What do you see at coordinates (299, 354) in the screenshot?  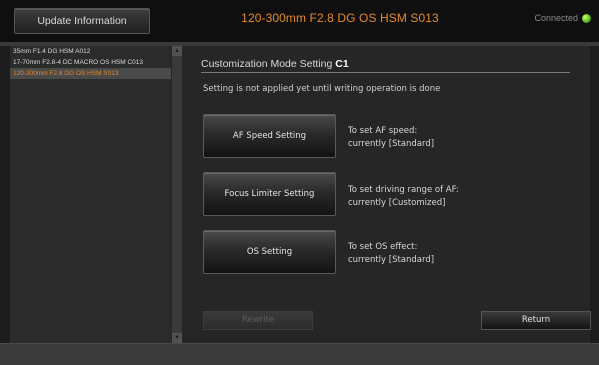 I see `footer-bar` at bounding box center [299, 354].